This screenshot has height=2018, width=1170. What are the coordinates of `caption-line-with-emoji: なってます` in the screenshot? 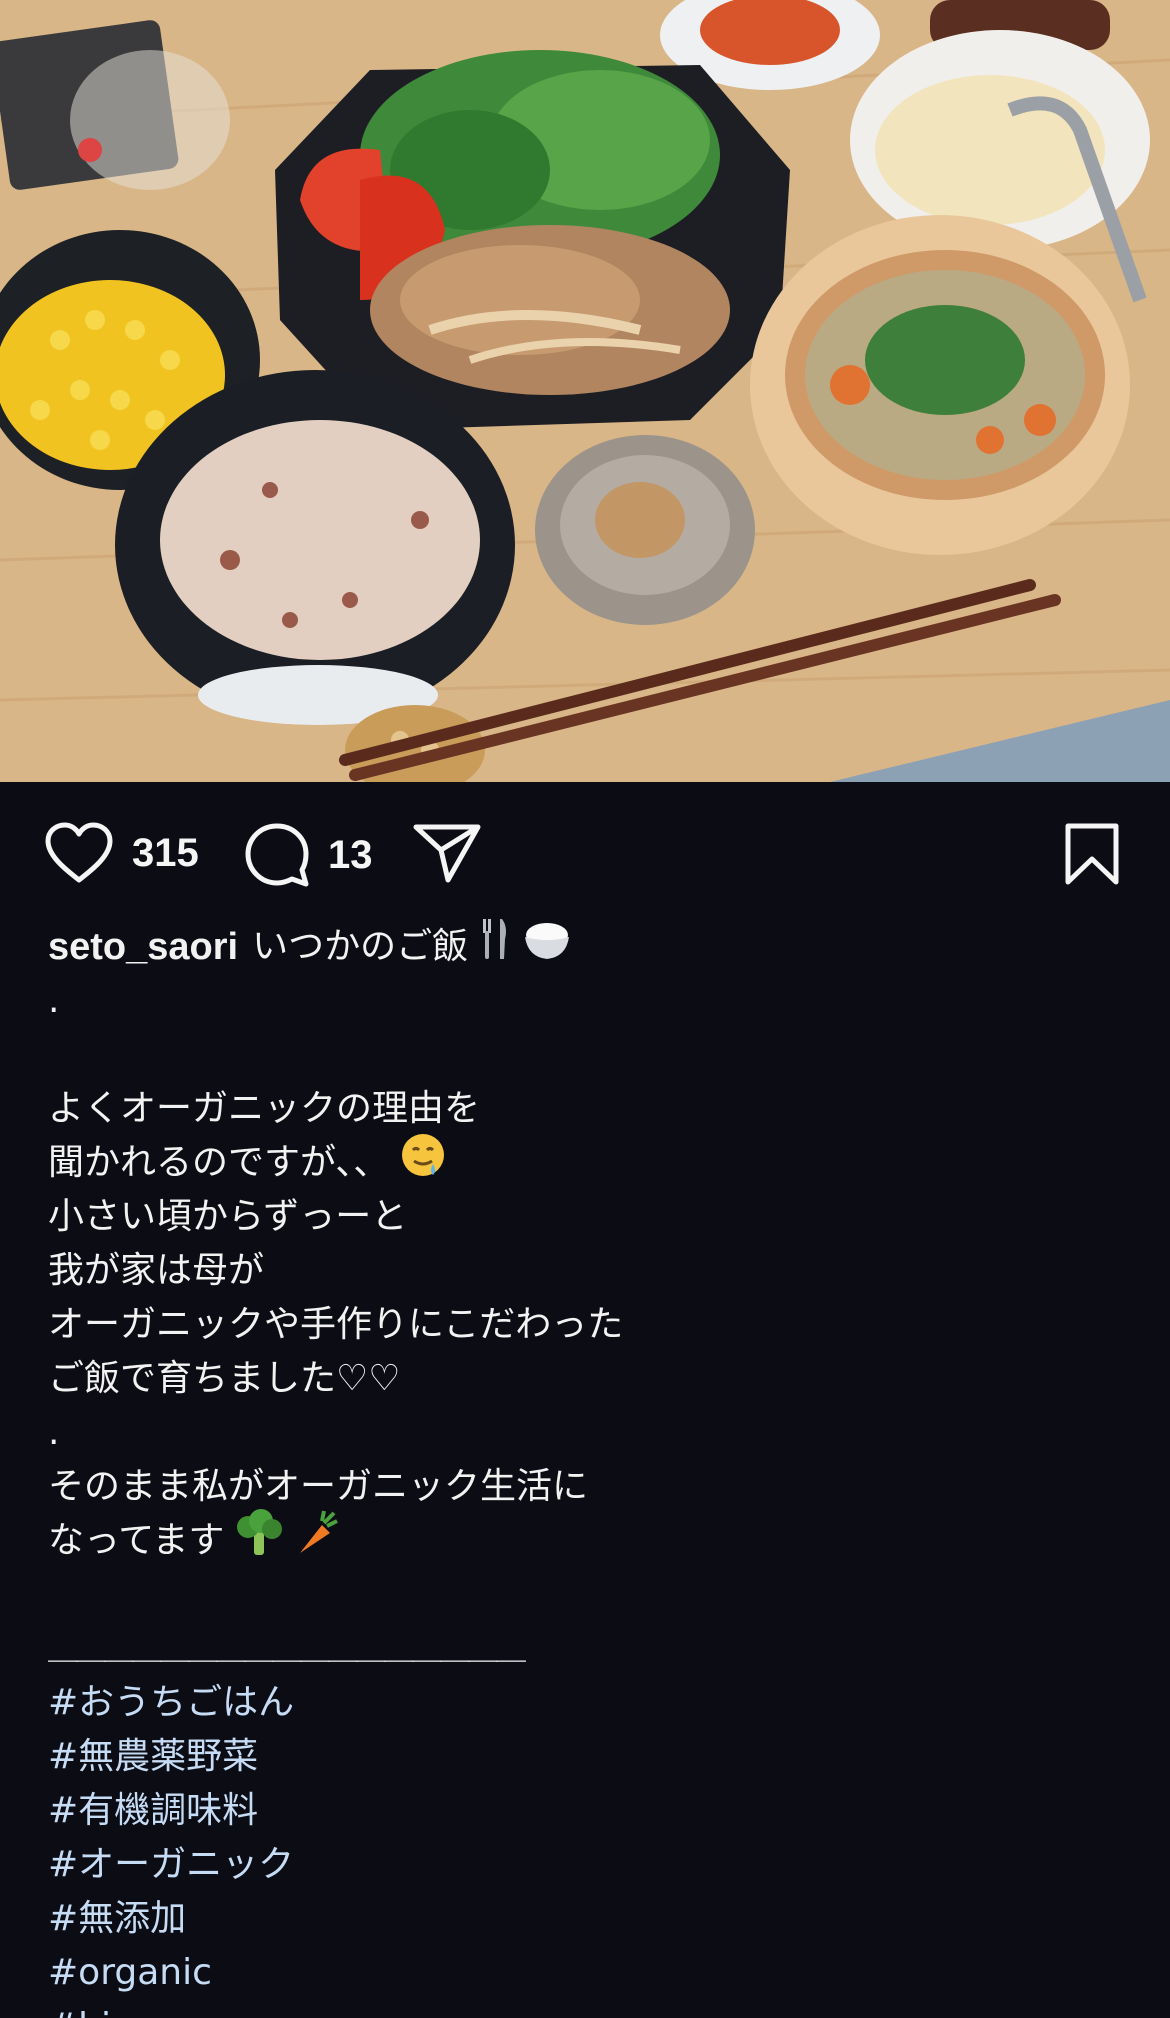 It's located at (588, 1538).